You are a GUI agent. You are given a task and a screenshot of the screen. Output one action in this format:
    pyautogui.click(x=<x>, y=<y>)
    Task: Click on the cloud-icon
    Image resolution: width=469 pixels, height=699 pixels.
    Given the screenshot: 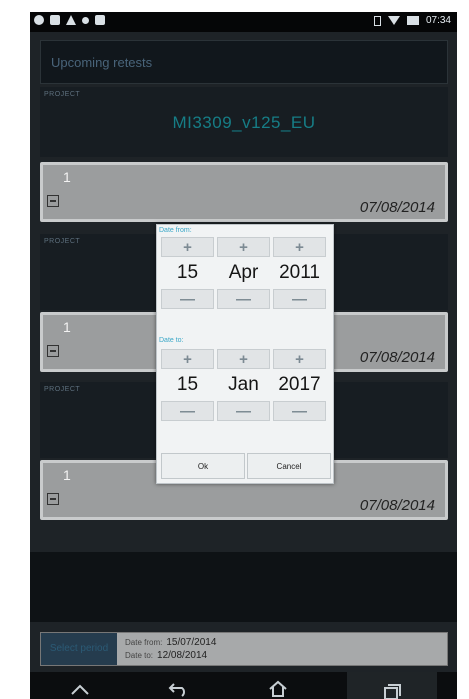 What is the action you would take?
    pyautogui.click(x=39, y=20)
    